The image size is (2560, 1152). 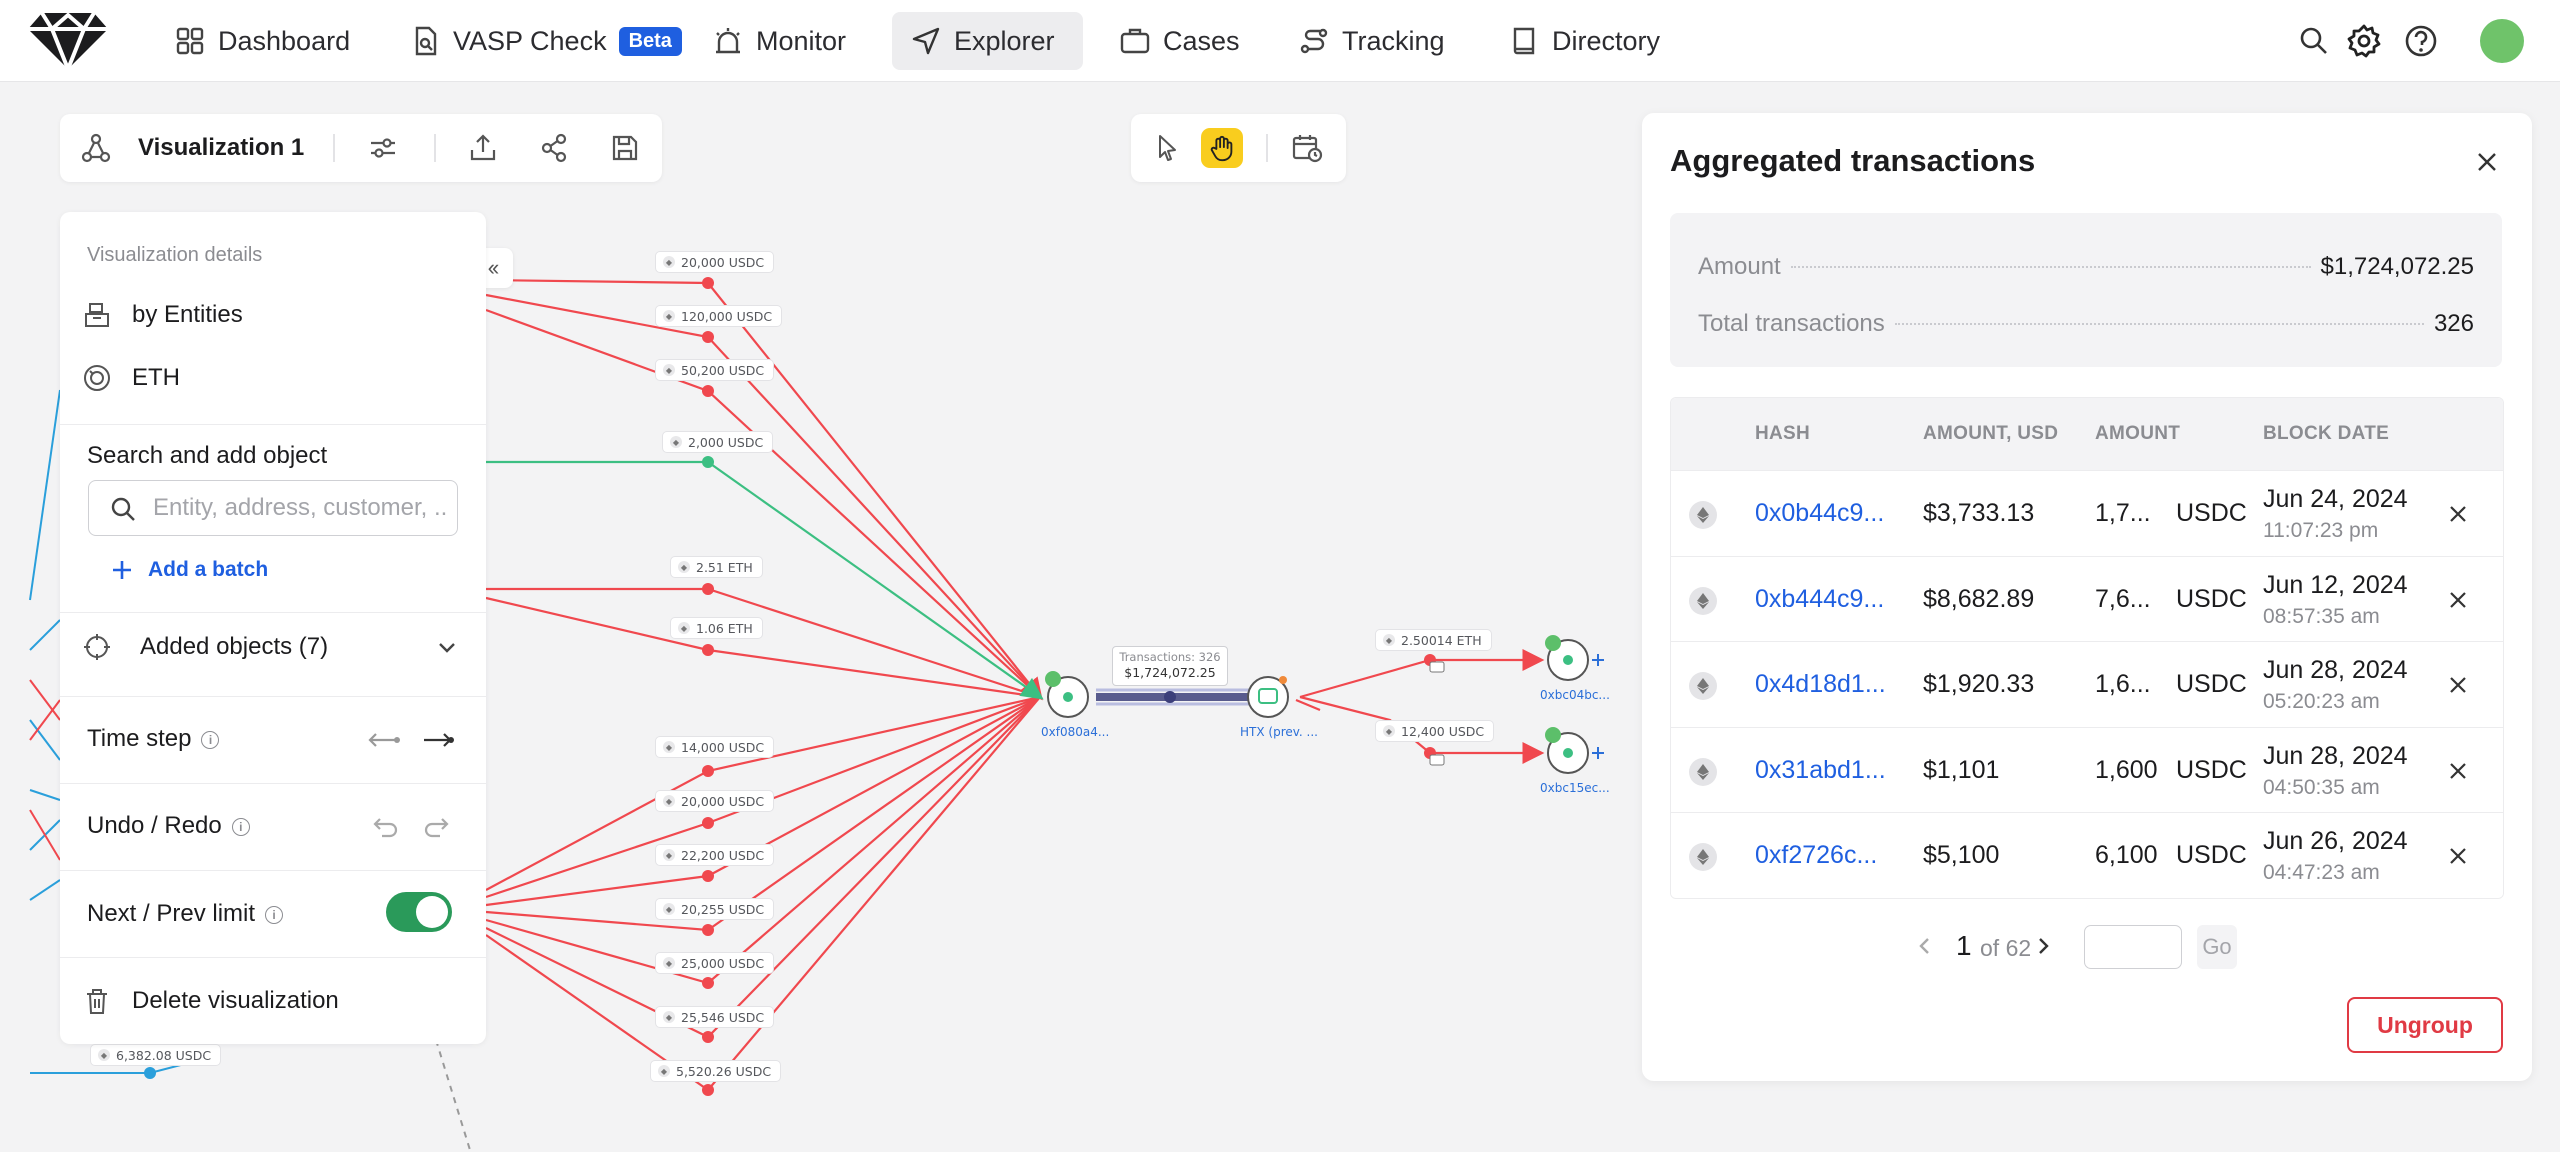 What do you see at coordinates (715, 909) in the screenshot?
I see `edge-label: ◆ 20,255 USDC` at bounding box center [715, 909].